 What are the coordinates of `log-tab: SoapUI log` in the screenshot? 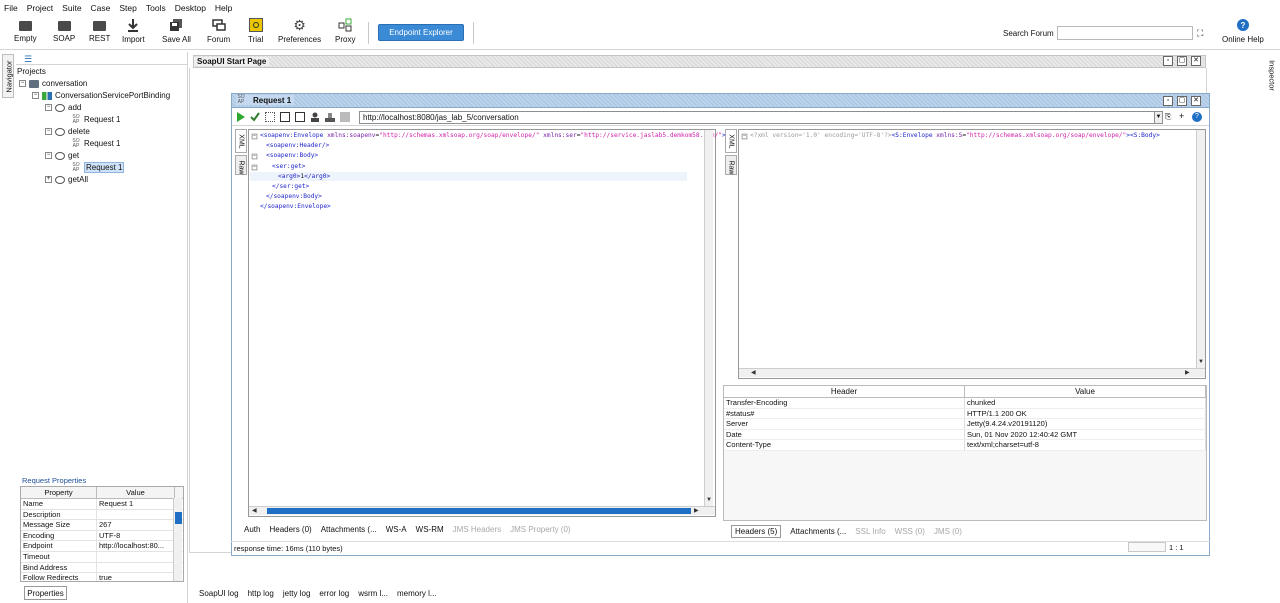 It's located at (219, 593).